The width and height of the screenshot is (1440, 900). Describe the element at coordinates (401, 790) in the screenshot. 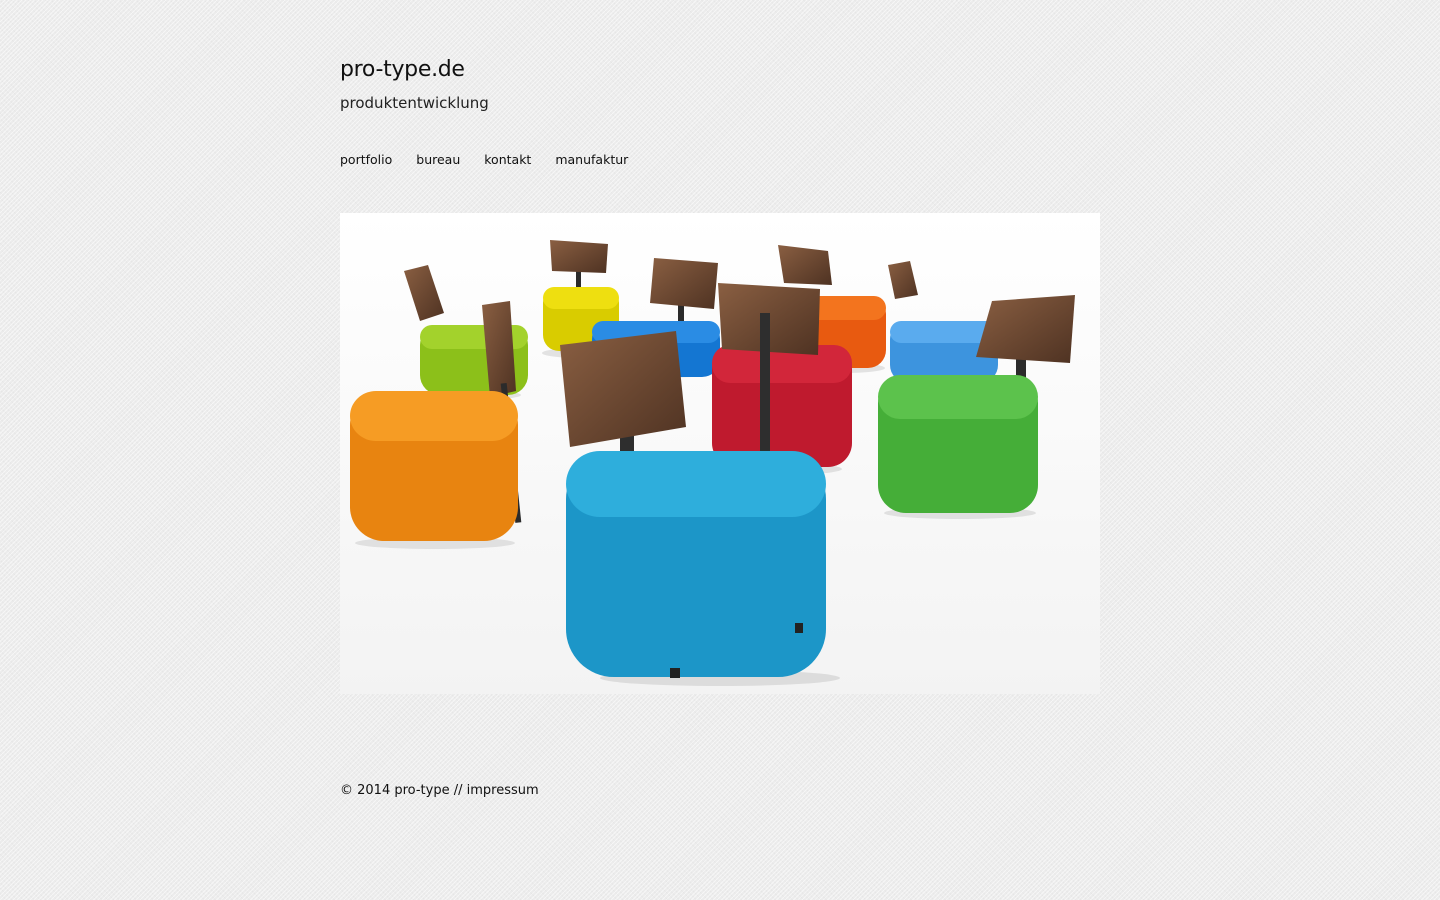

I see `footer-copyright: © 2014 pro-type //` at that location.